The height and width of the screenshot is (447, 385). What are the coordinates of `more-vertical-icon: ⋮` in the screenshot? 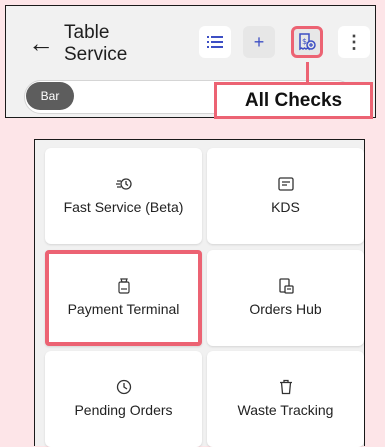 It's located at (354, 41).